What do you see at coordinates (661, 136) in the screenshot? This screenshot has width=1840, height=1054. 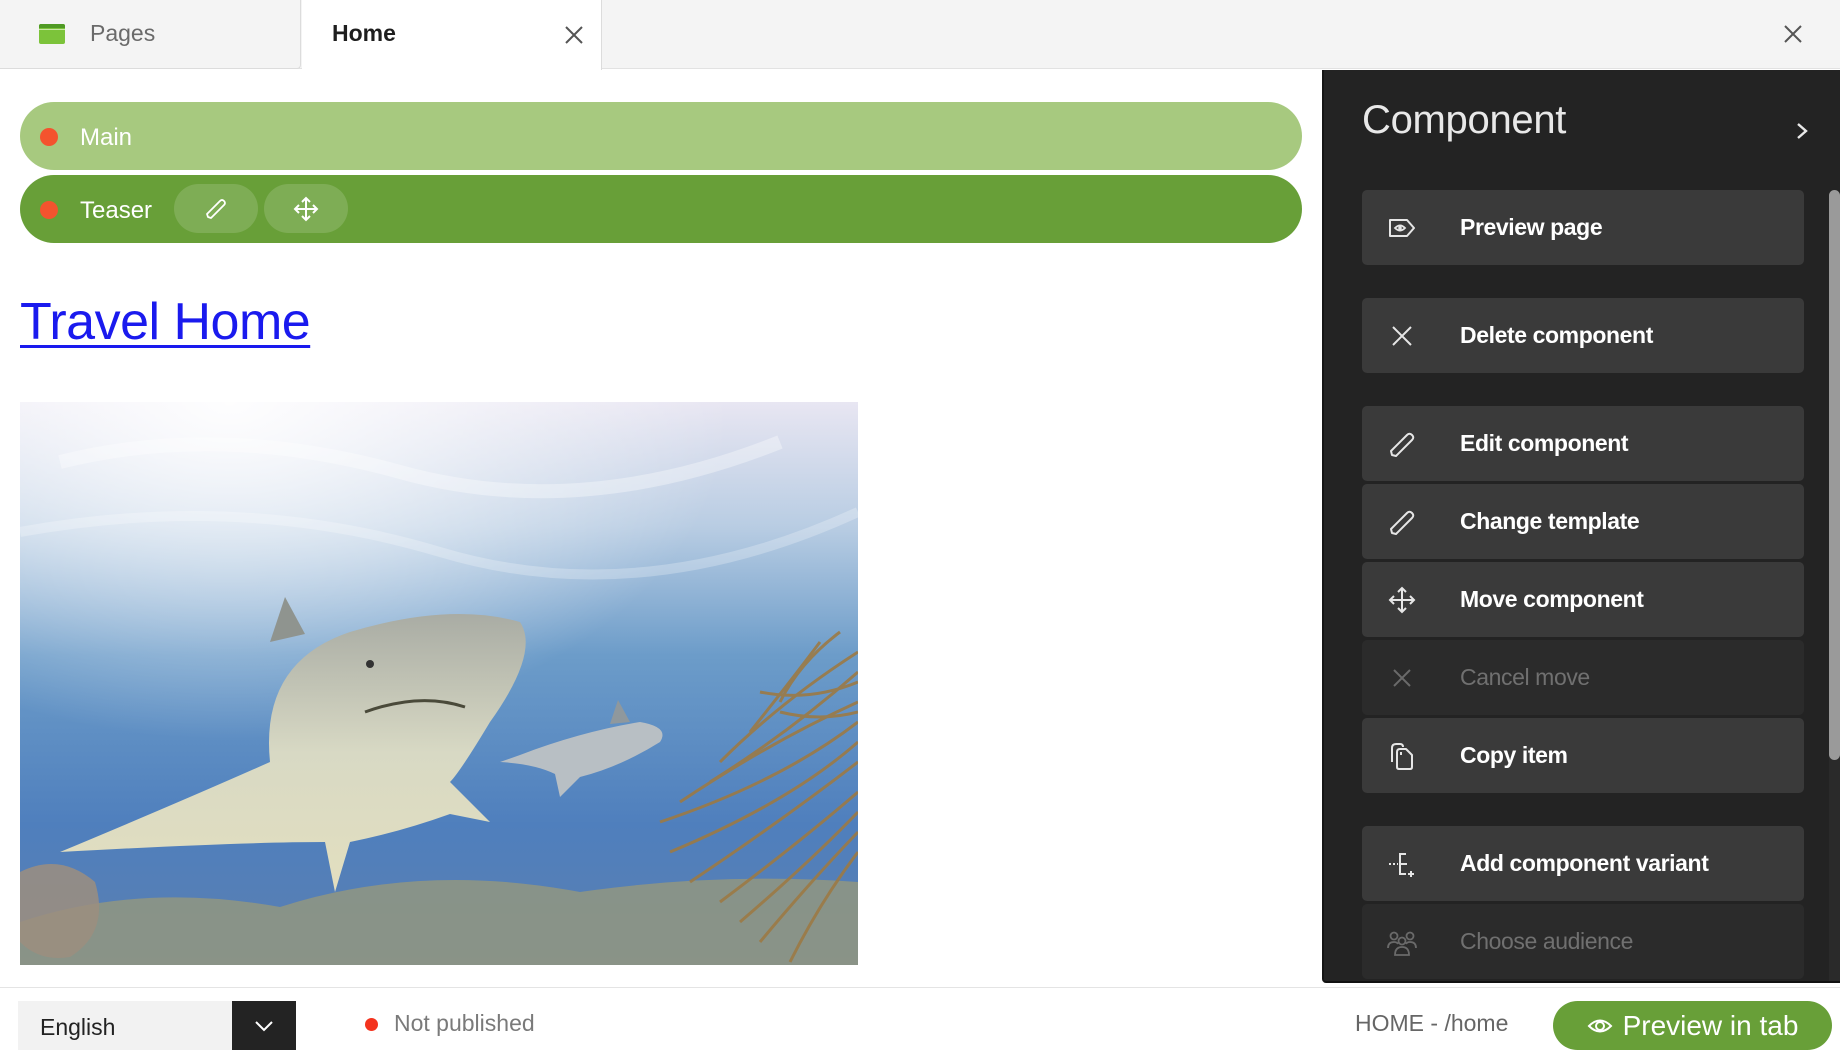 I see `area-bar-main: Main` at bounding box center [661, 136].